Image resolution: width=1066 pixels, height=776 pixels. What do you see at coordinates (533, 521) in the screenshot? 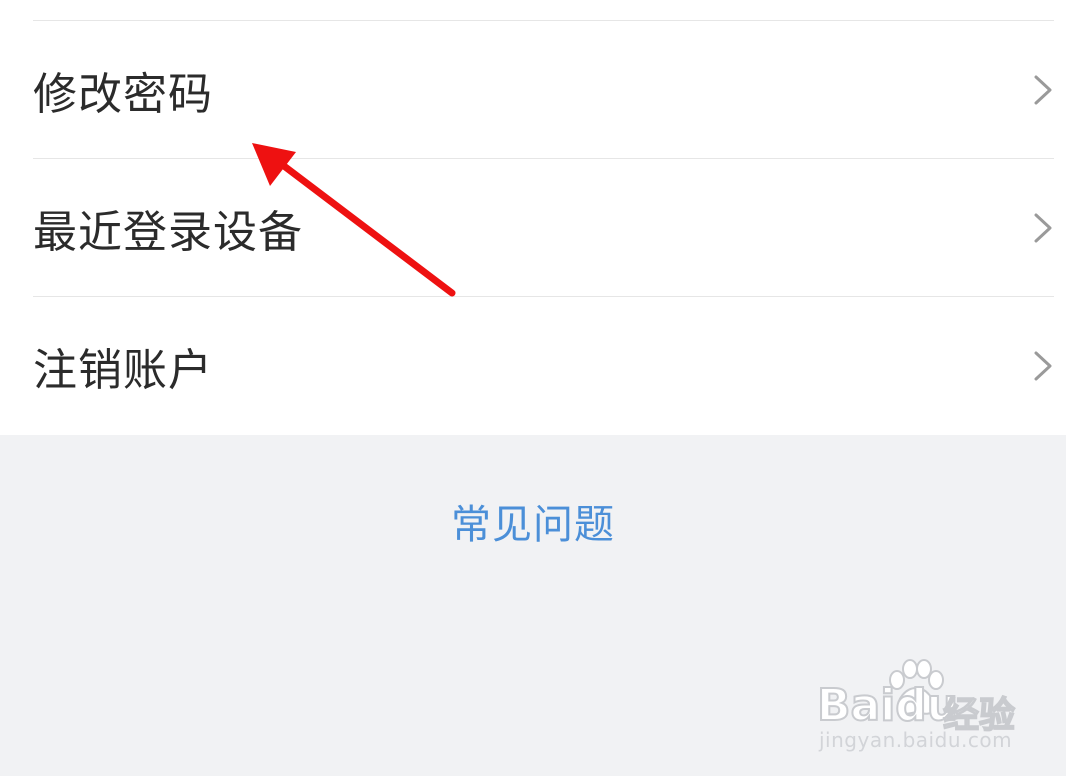
I see `faq-link: 常见问题` at bounding box center [533, 521].